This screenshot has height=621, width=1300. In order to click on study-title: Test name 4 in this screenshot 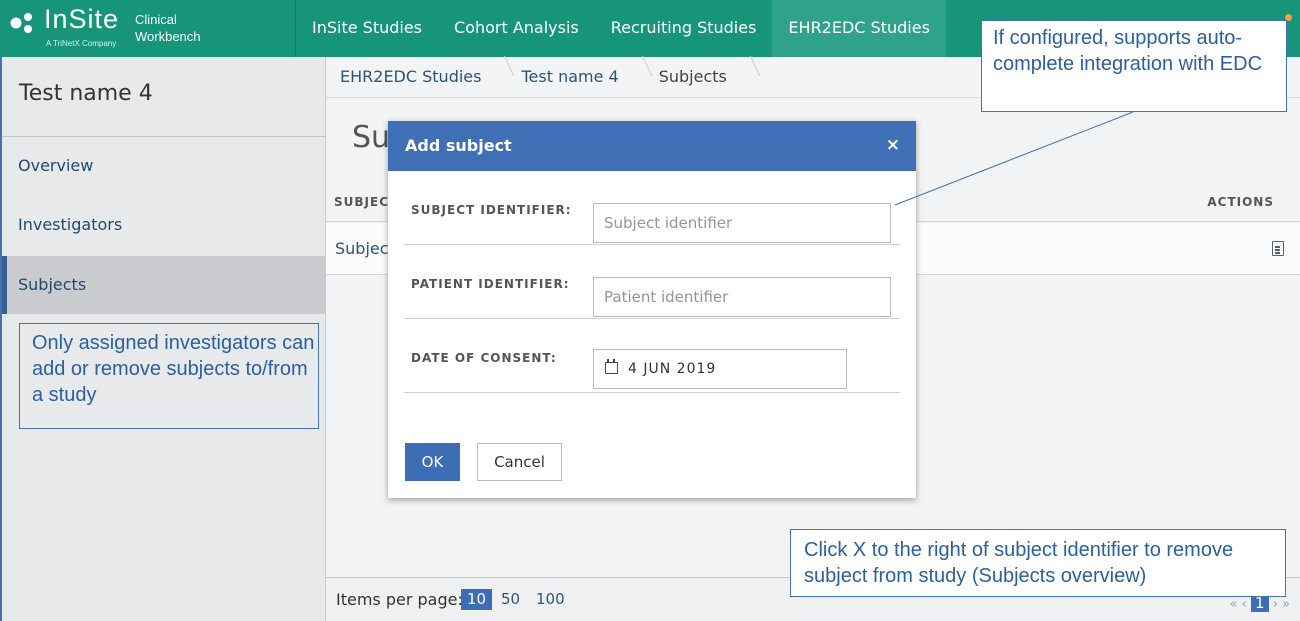, I will do `click(86, 93)`.